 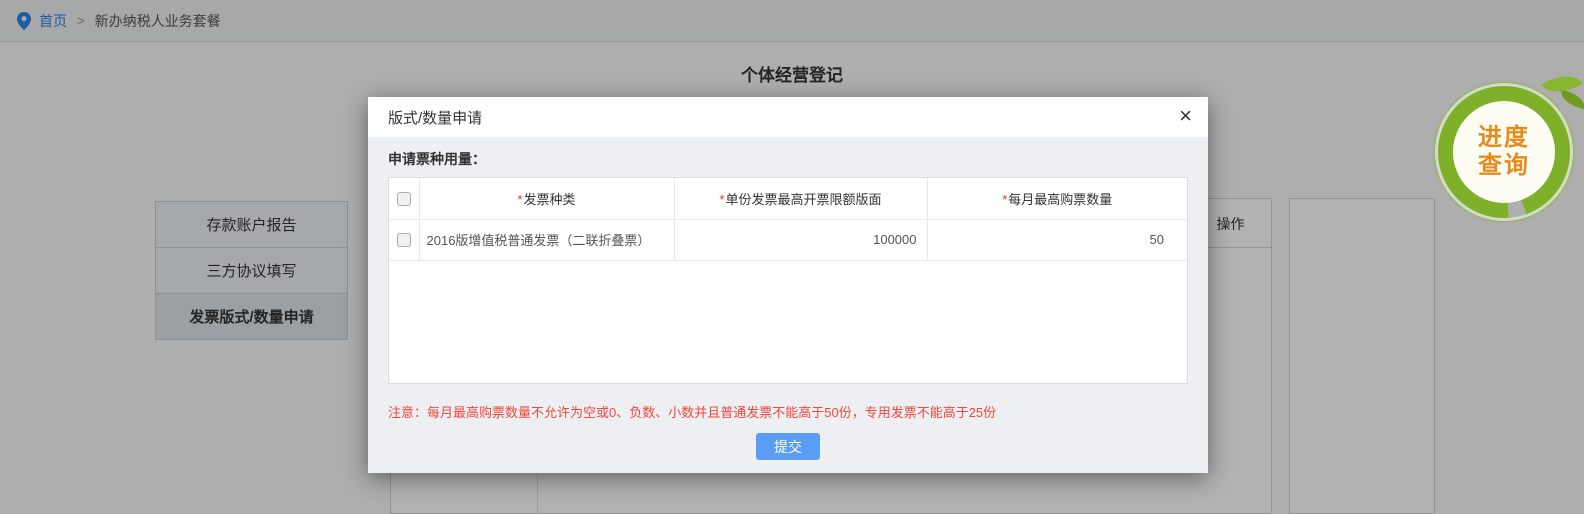 I want to click on dialog-footer: 提交, so click(x=788, y=446).